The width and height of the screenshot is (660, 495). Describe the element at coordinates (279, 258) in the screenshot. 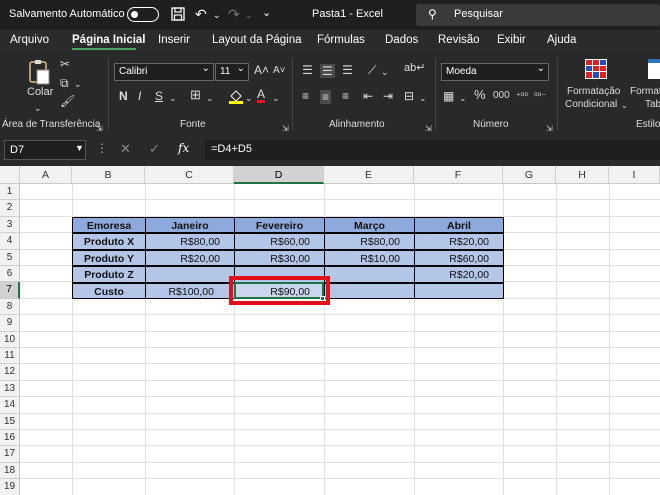

I see `table-cell: R$30,00` at that location.